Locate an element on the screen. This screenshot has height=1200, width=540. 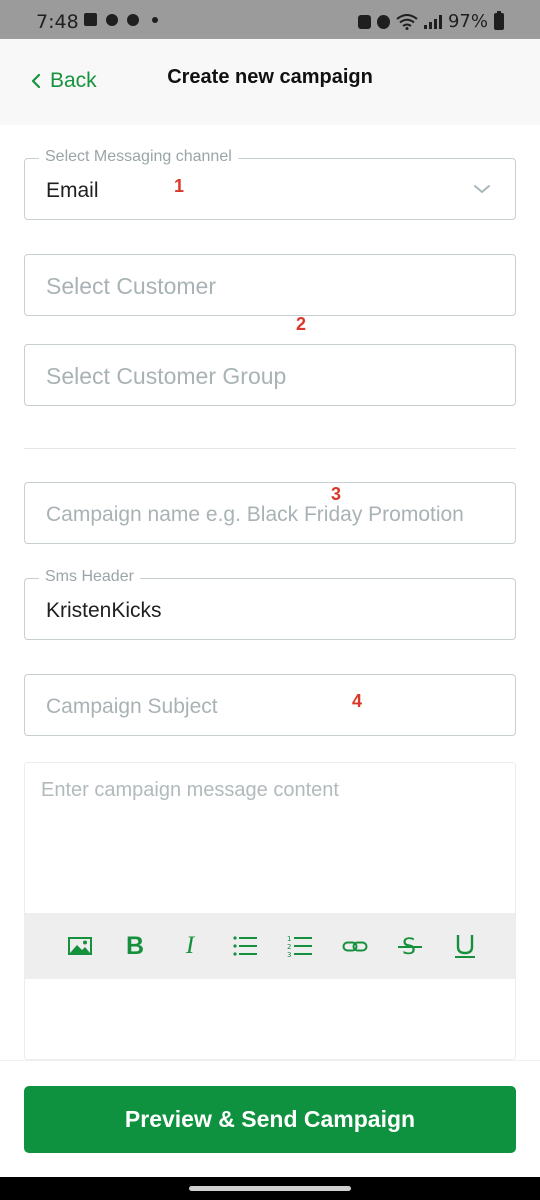
svg-text: 3 is located at coordinates (289, 955).